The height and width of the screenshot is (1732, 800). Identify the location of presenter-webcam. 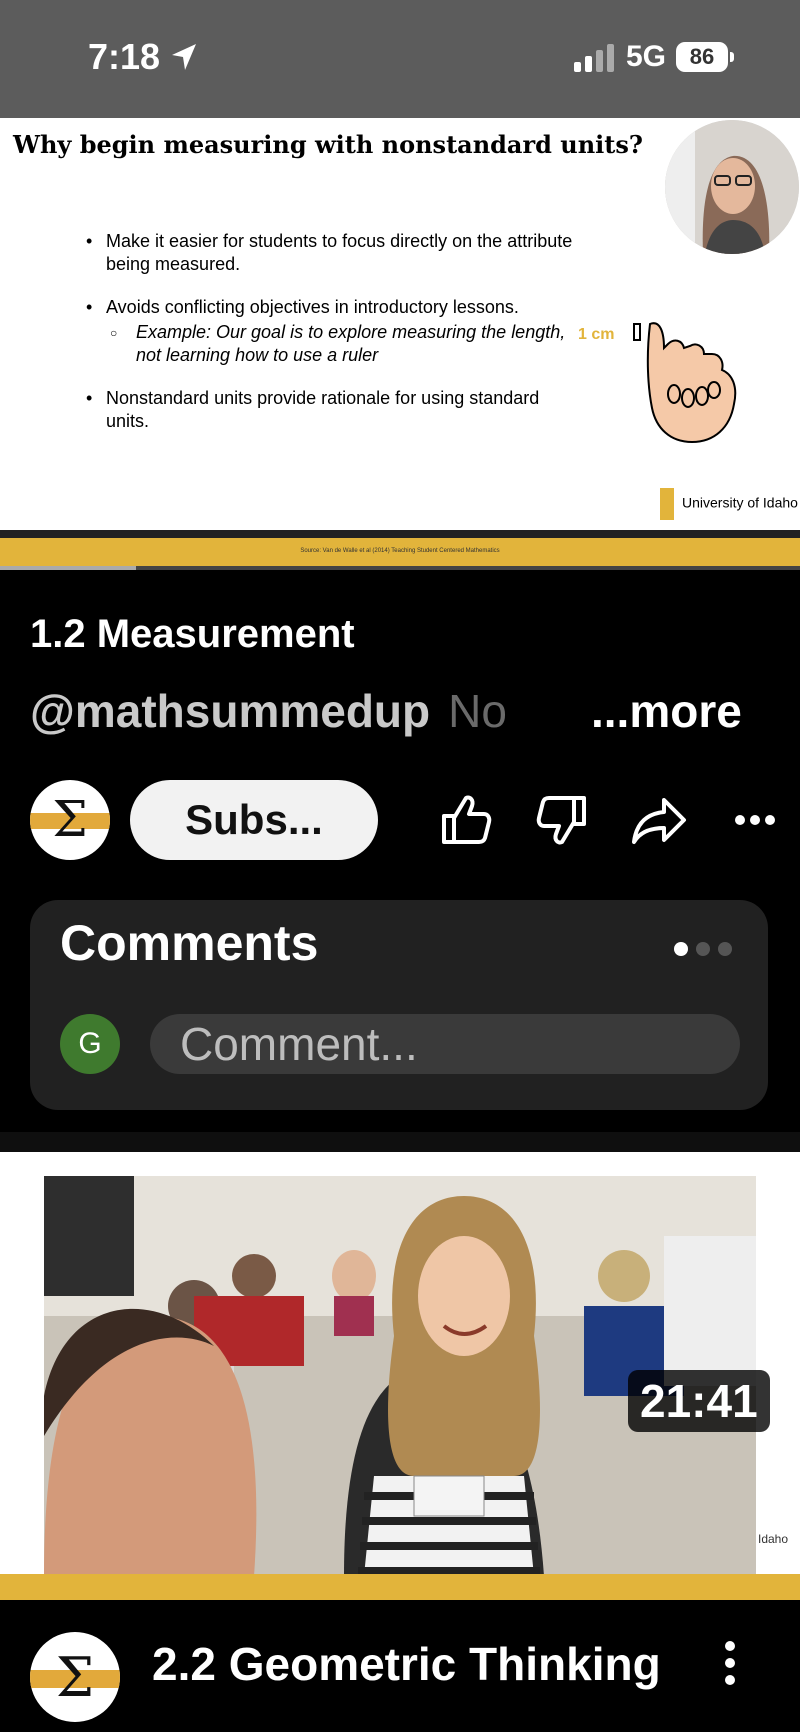
(732, 187).